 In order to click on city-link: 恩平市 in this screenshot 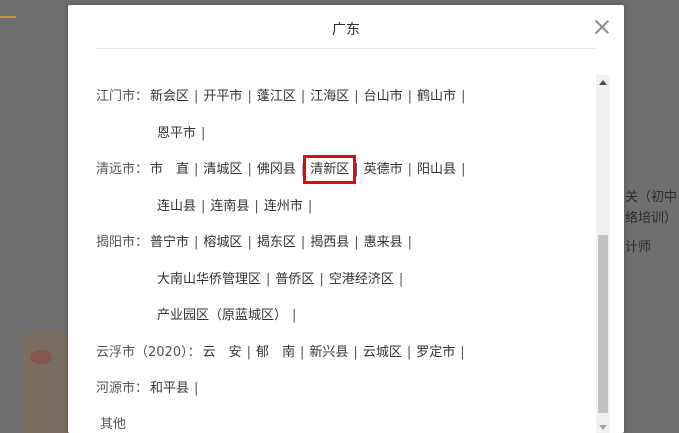, I will do `click(176, 133)`.